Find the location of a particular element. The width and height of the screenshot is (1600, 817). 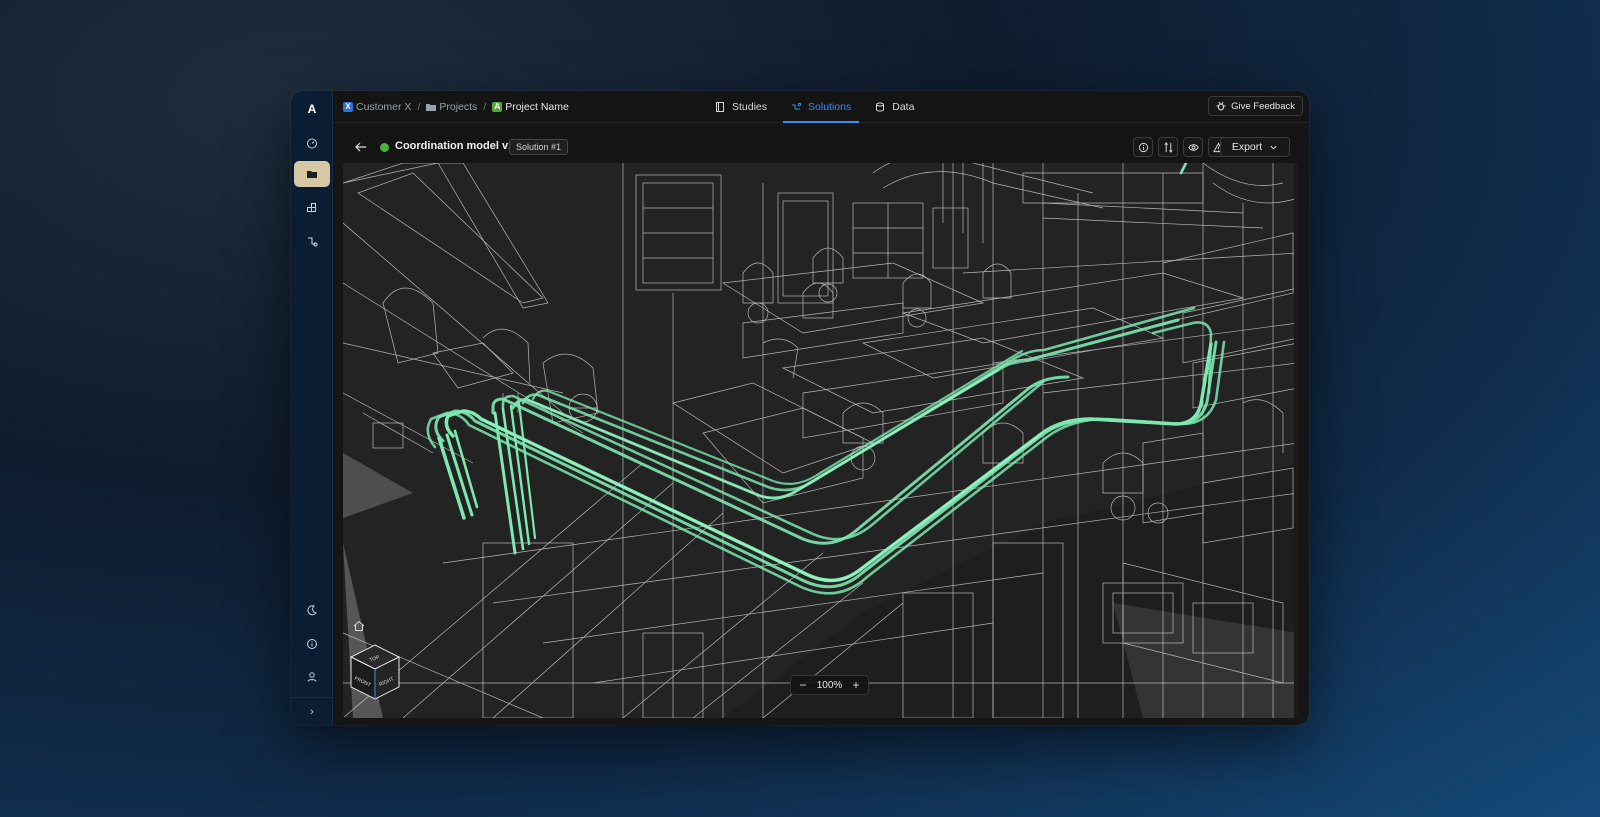

zoom-level: 100% is located at coordinates (829, 685).